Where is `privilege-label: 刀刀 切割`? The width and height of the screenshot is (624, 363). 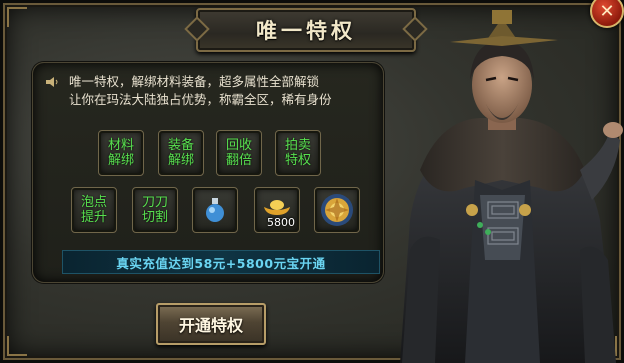 privilege-label: 刀刀 切割 is located at coordinates (154, 210).